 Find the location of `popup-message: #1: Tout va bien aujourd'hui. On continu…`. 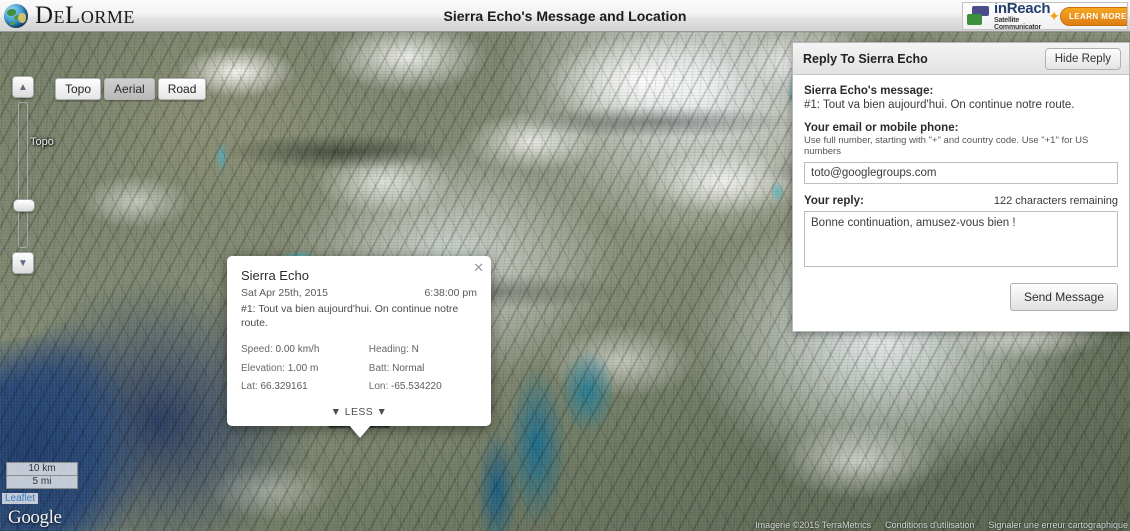

popup-message: #1: Tout va bien aujourd'hui. On continu… is located at coordinates (350, 316).